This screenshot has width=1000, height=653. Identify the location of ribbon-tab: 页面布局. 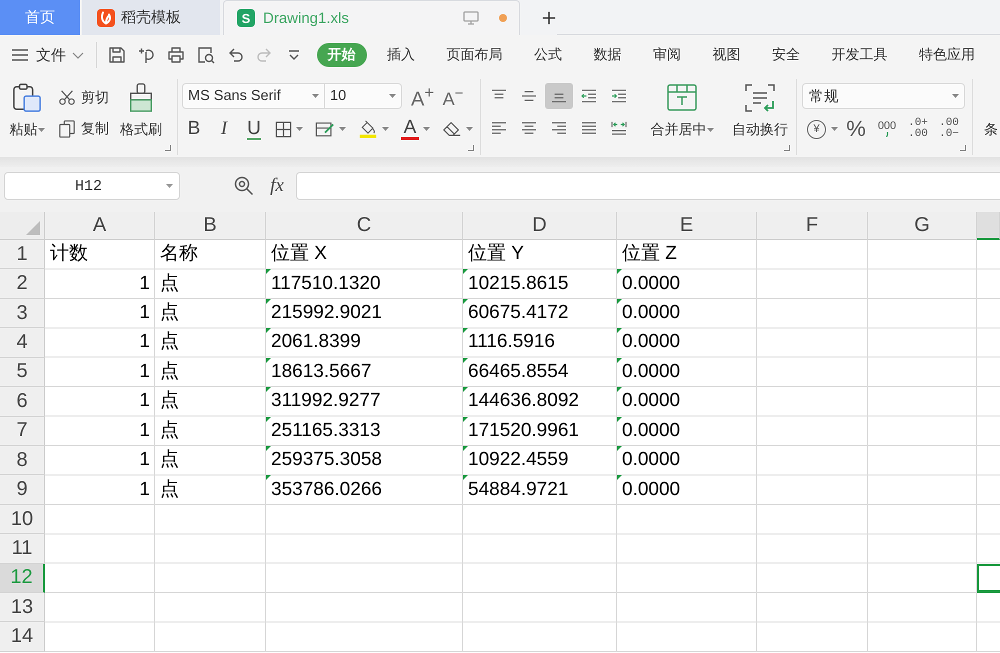
(475, 55).